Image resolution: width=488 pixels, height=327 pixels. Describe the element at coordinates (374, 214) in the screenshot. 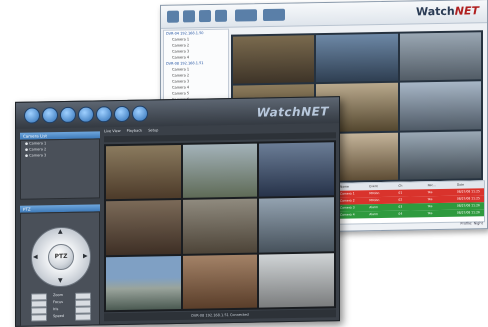

I see `event-cell: Alarm` at that location.